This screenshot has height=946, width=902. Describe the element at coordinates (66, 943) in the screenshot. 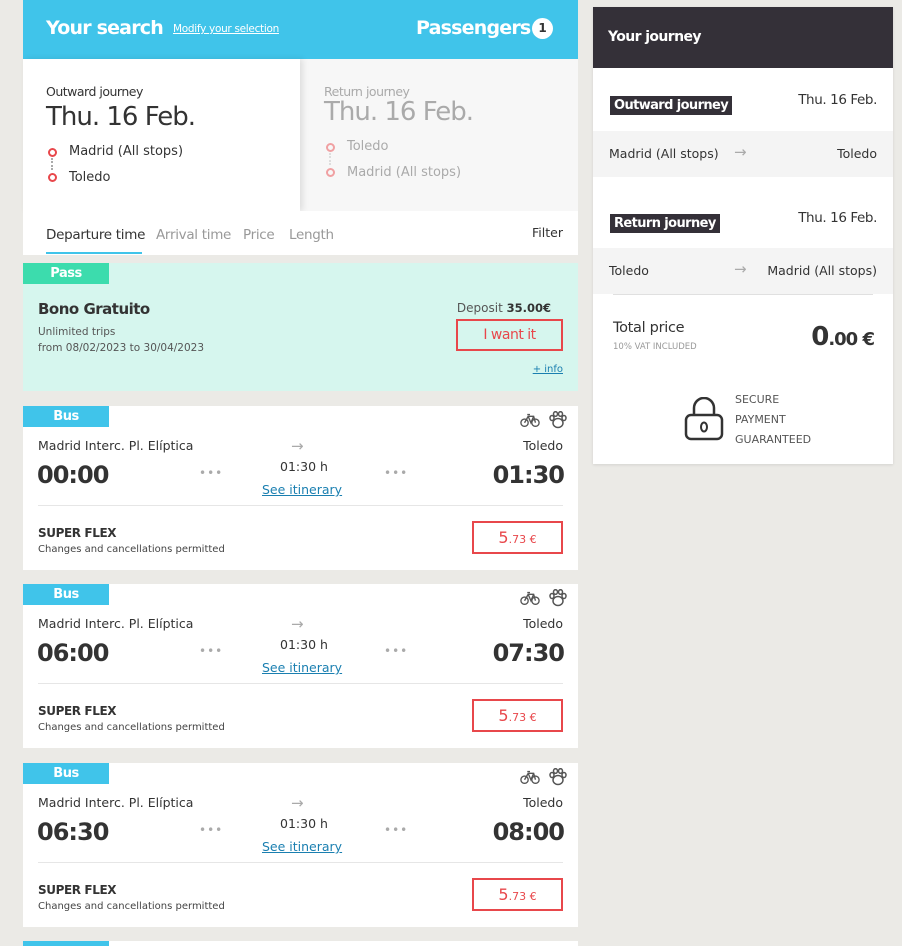

I see `bus-badge` at that location.